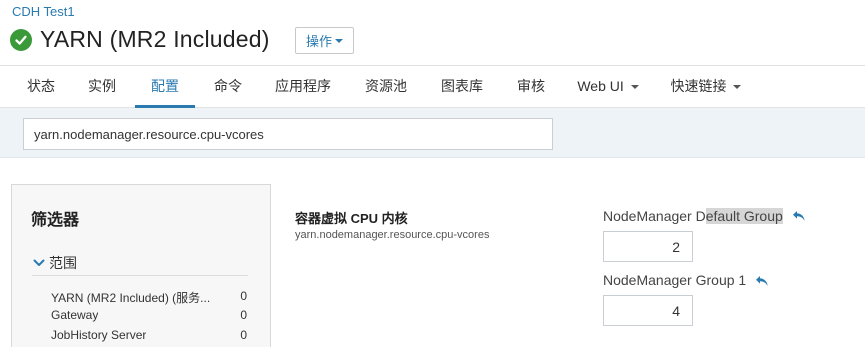 The image size is (865, 347). What do you see at coordinates (149, 335) in the screenshot?
I see `scope-item: JobHistory Server 0` at bounding box center [149, 335].